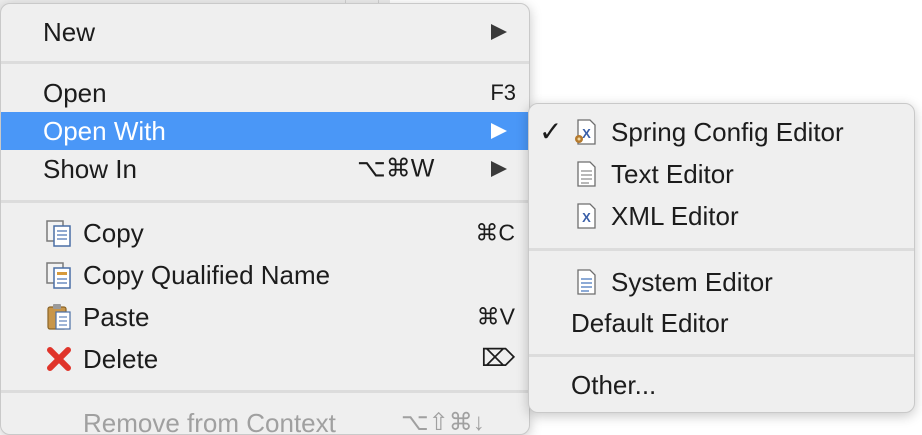 Image resolution: width=922 pixels, height=435 pixels. I want to click on menu-shortcut: ⌘C, so click(495, 232).